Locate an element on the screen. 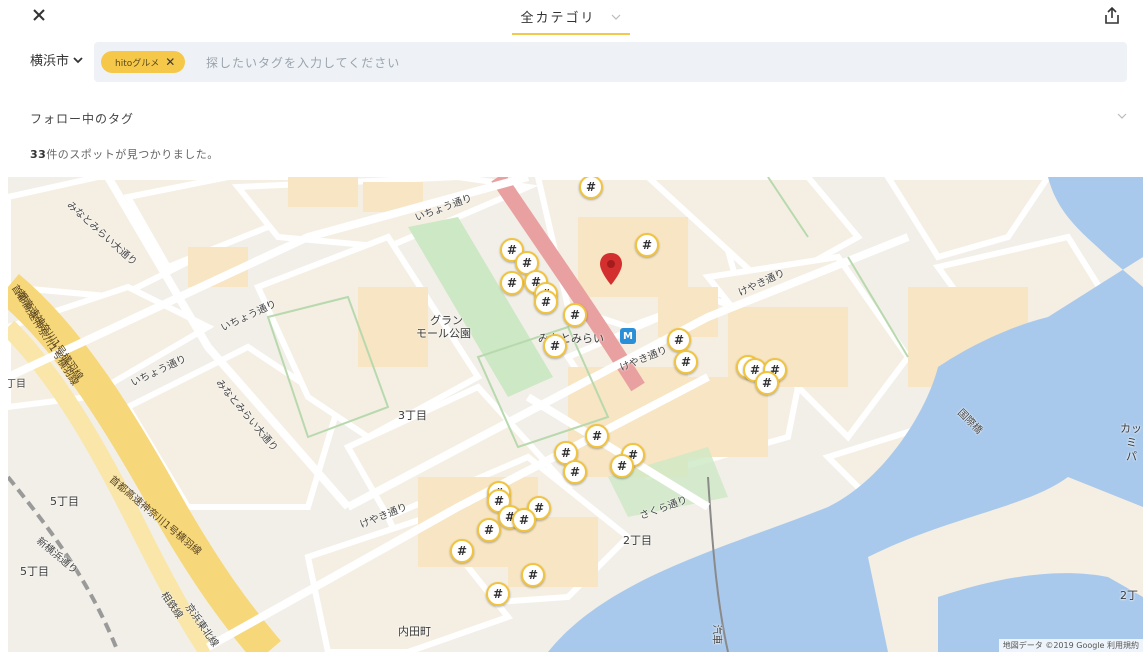  close-icon is located at coordinates (39, 15).